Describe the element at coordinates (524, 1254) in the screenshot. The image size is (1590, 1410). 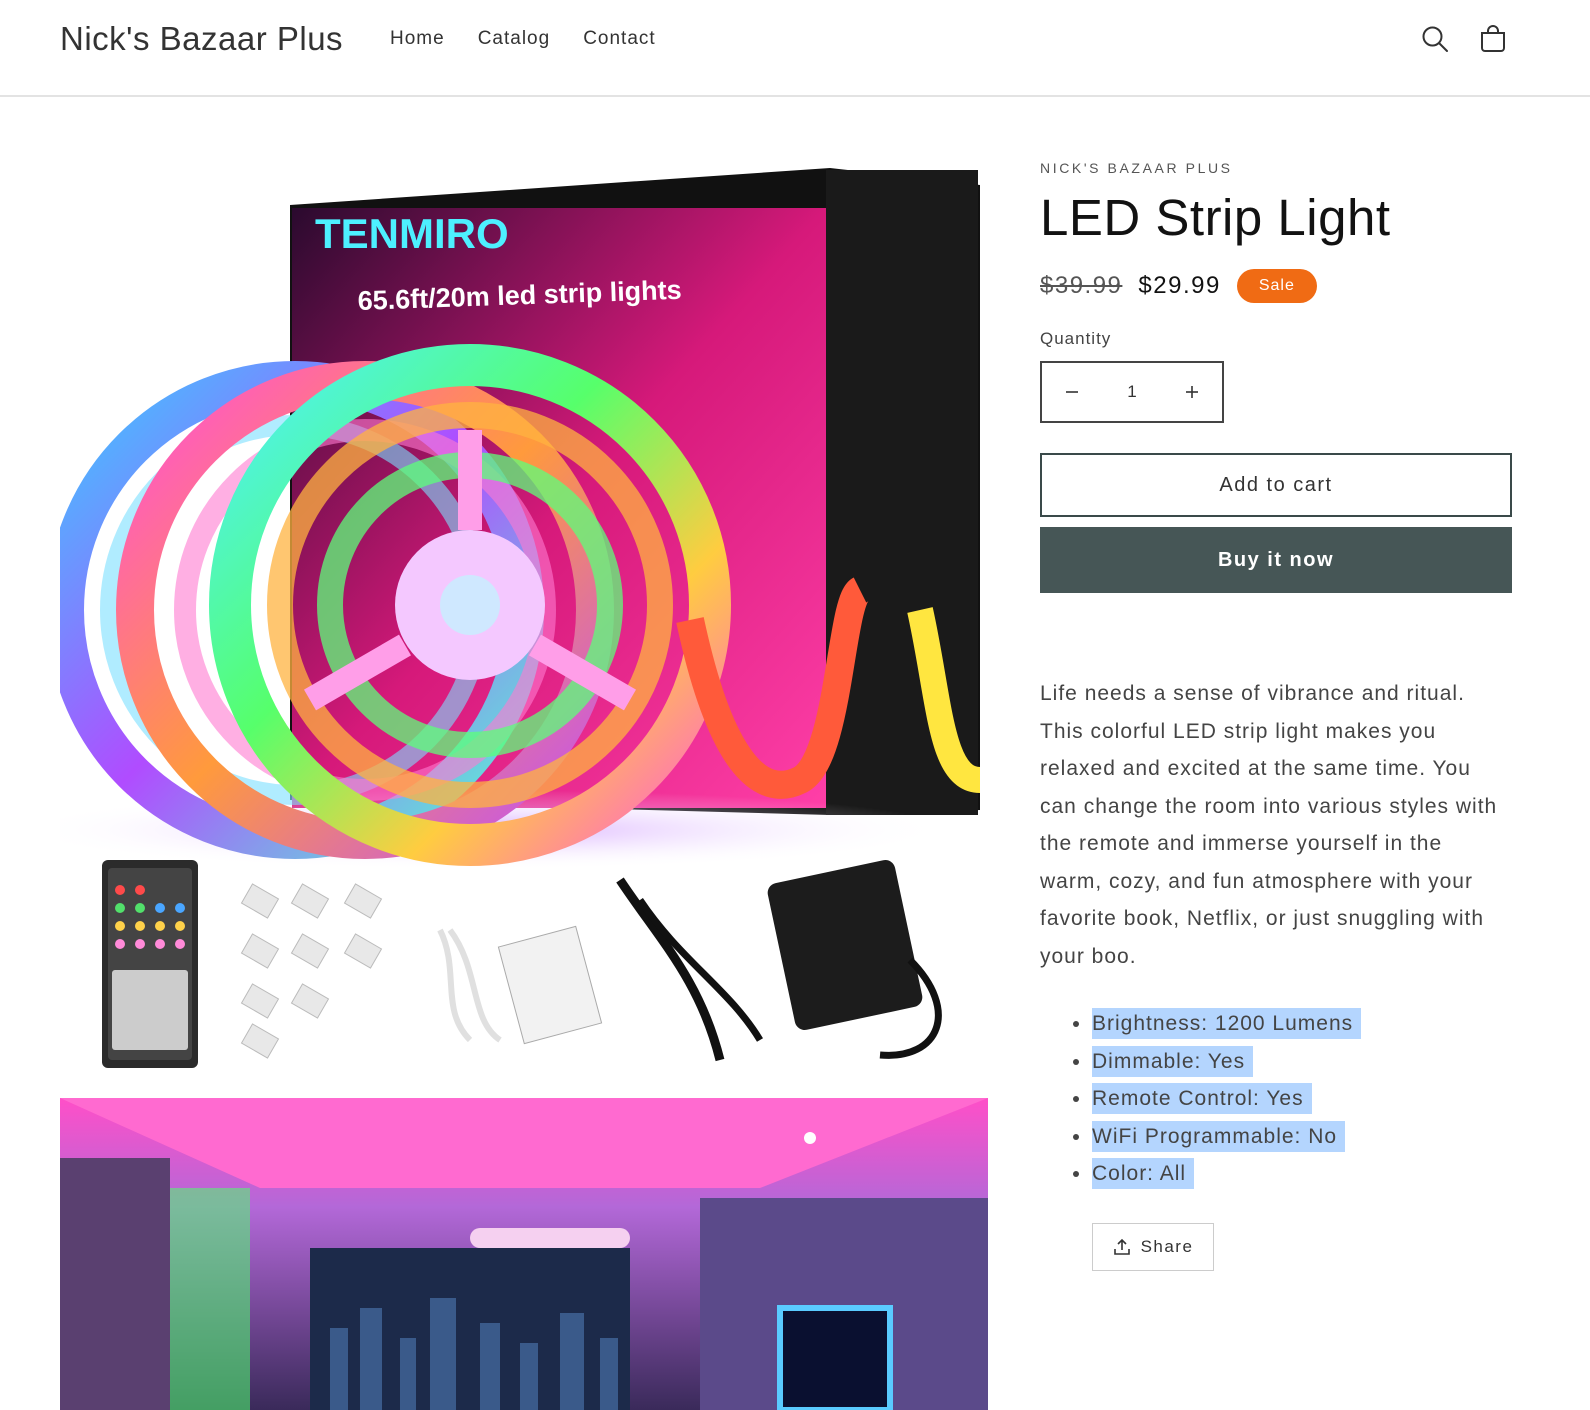
I see `product-image-room` at that location.